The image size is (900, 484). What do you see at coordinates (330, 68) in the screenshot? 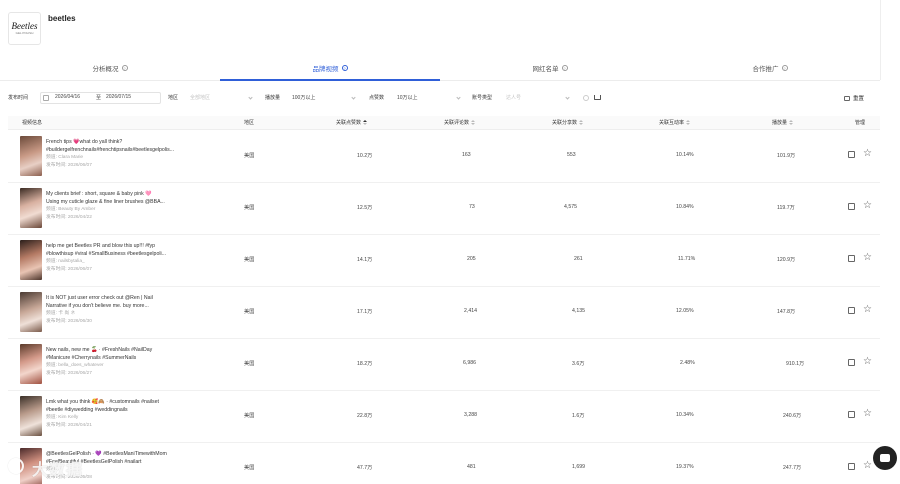
I see `tab-brand-videos: 品牌视频?` at bounding box center [330, 68].